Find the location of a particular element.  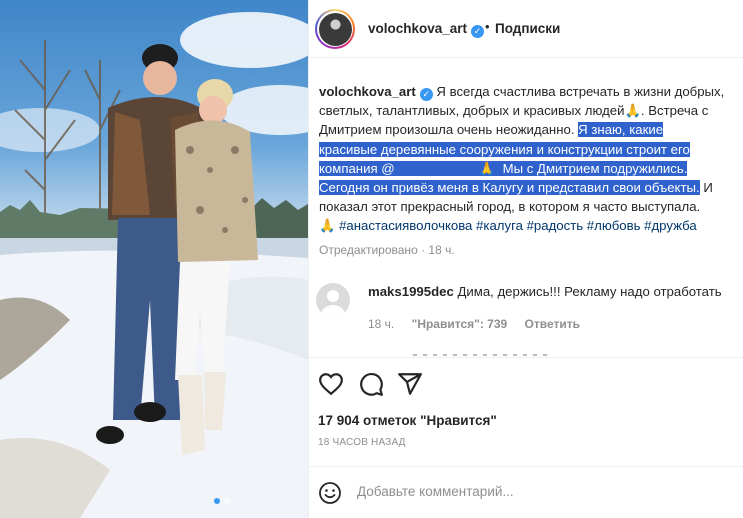

heart-icon is located at coordinates (331, 384).